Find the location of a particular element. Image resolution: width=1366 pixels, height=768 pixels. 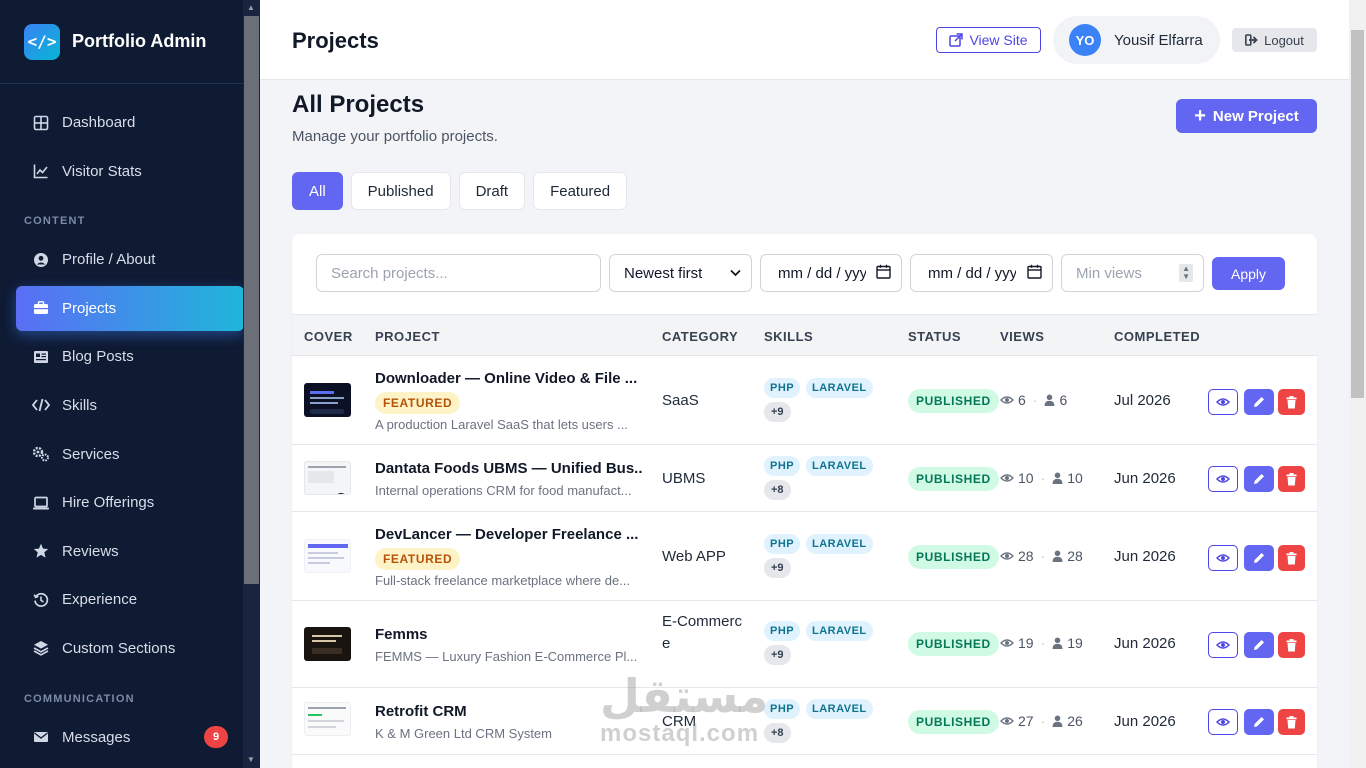

sidebar-scrollbar: ▲ ▼ is located at coordinates (251, 384).